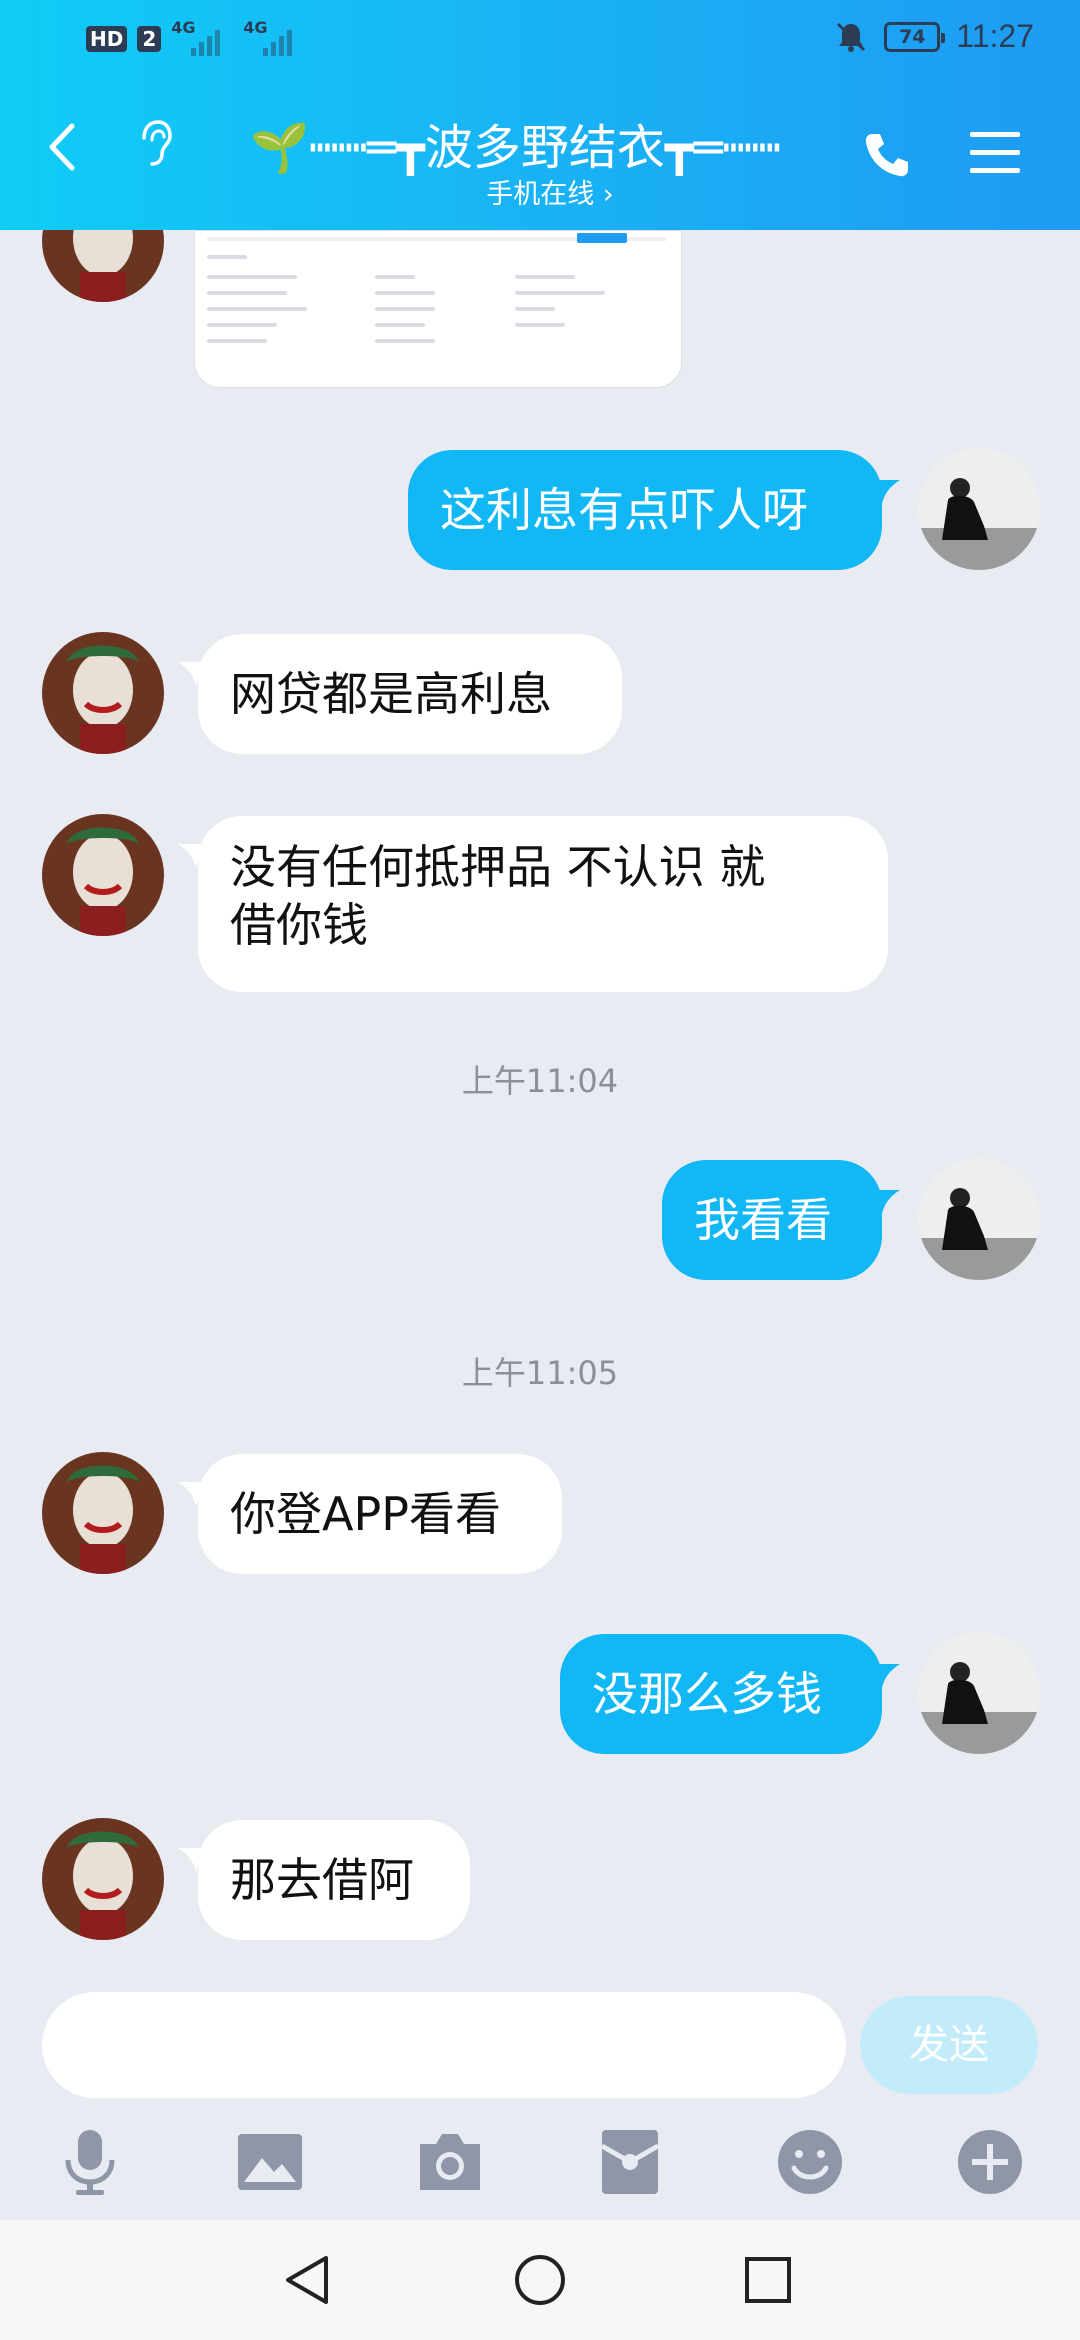  Describe the element at coordinates (270, 2162) in the screenshot. I see `image-icon` at that location.